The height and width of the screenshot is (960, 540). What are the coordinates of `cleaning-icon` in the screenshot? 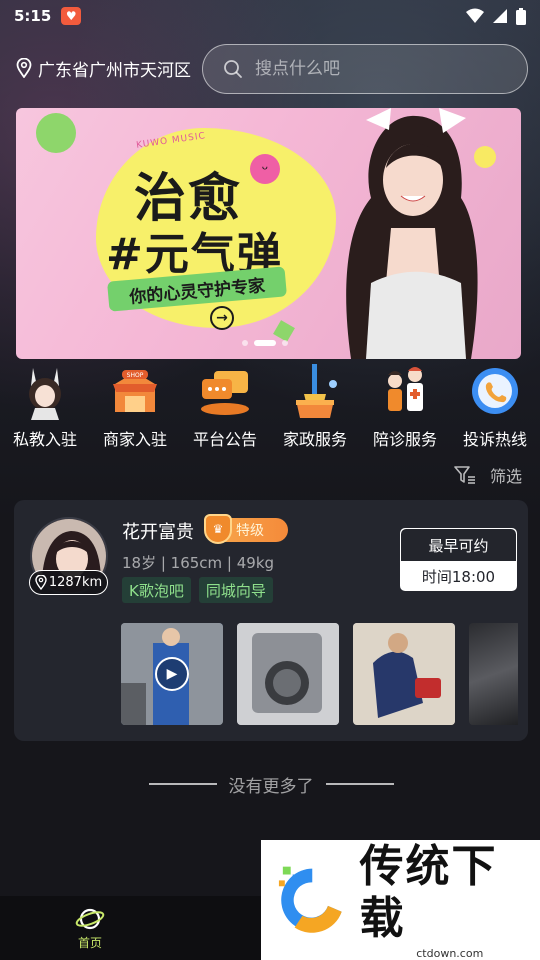 It's located at (315, 392).